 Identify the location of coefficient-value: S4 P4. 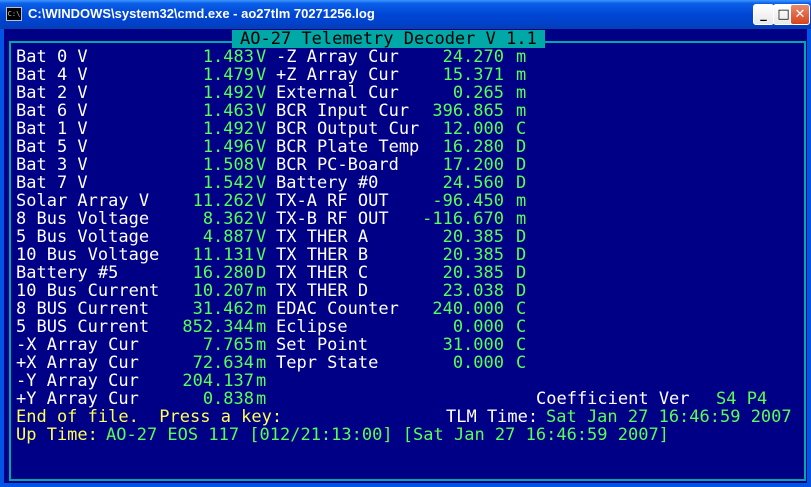
(742, 399).